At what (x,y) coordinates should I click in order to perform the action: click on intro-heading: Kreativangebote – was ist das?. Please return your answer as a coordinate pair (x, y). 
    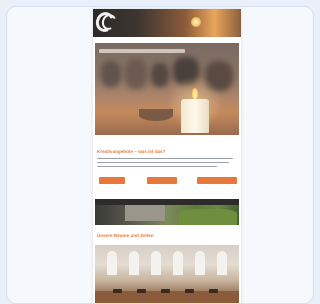
    Looking at the image, I should click on (131, 151).